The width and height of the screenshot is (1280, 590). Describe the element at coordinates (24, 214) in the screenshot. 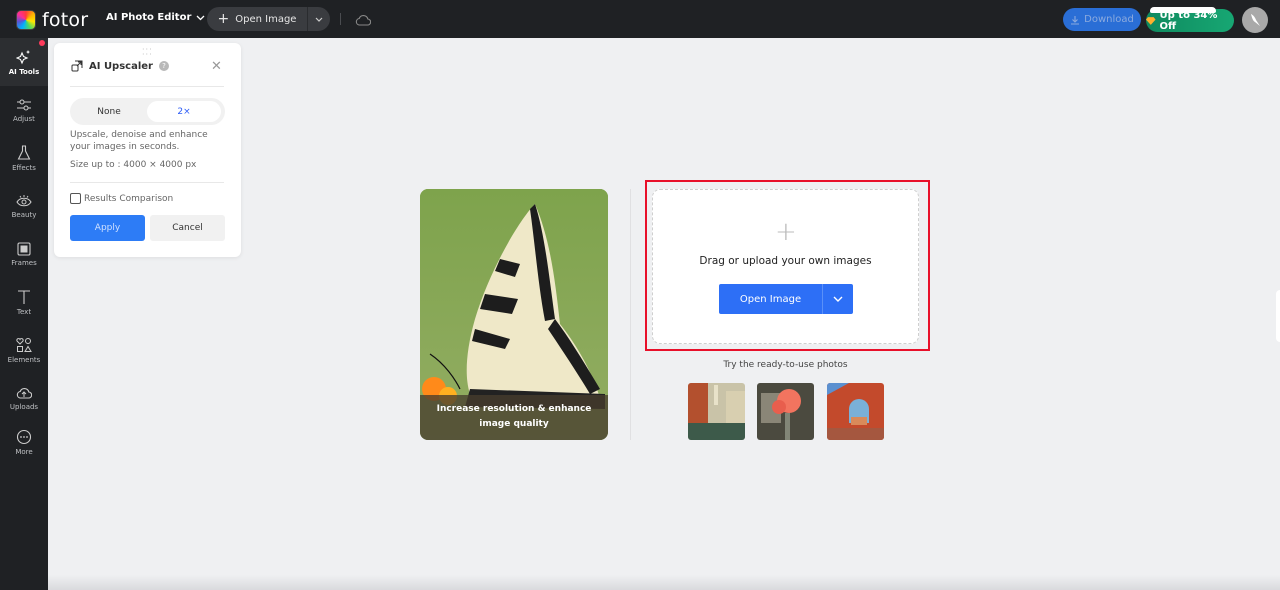

I see `sidebar-item-label: Beauty` at that location.